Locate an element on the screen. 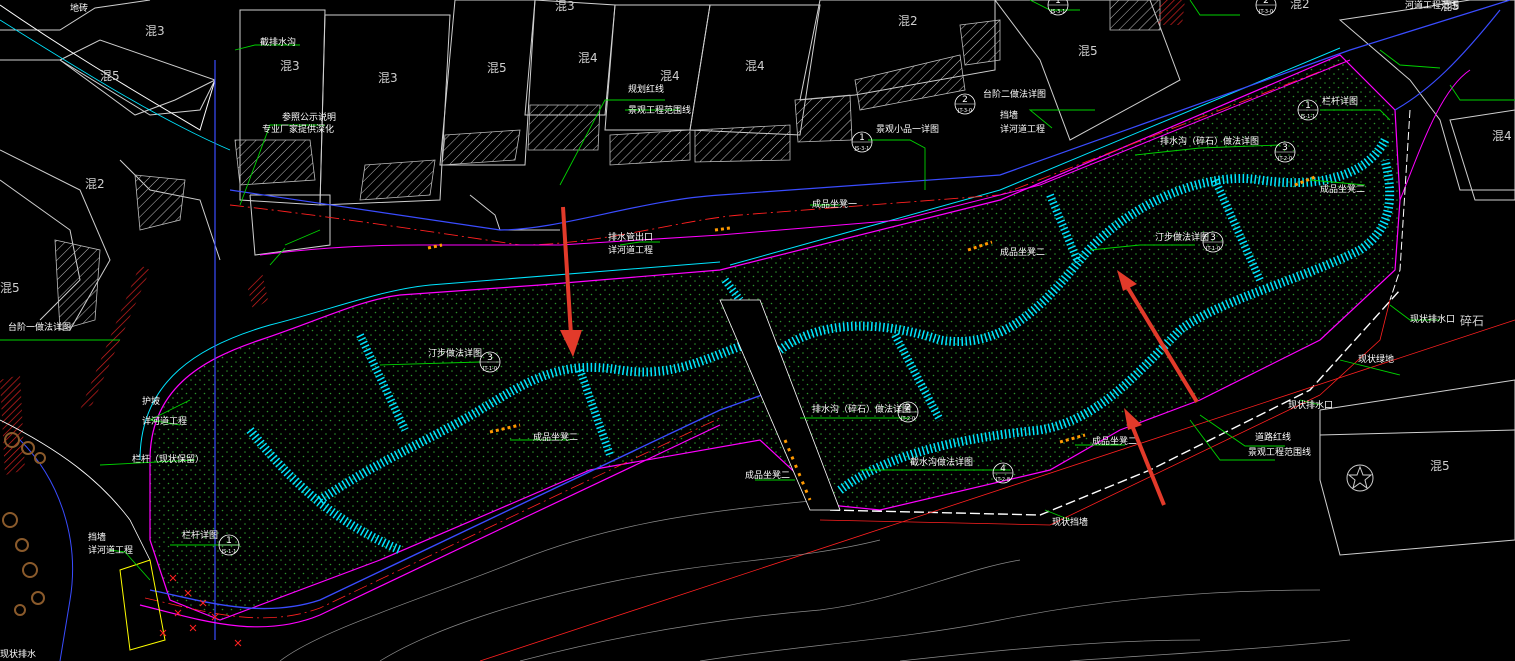 The width and height of the screenshot is (1515, 661). label-small-product-1: 景观小品一详图 is located at coordinates (907, 129).